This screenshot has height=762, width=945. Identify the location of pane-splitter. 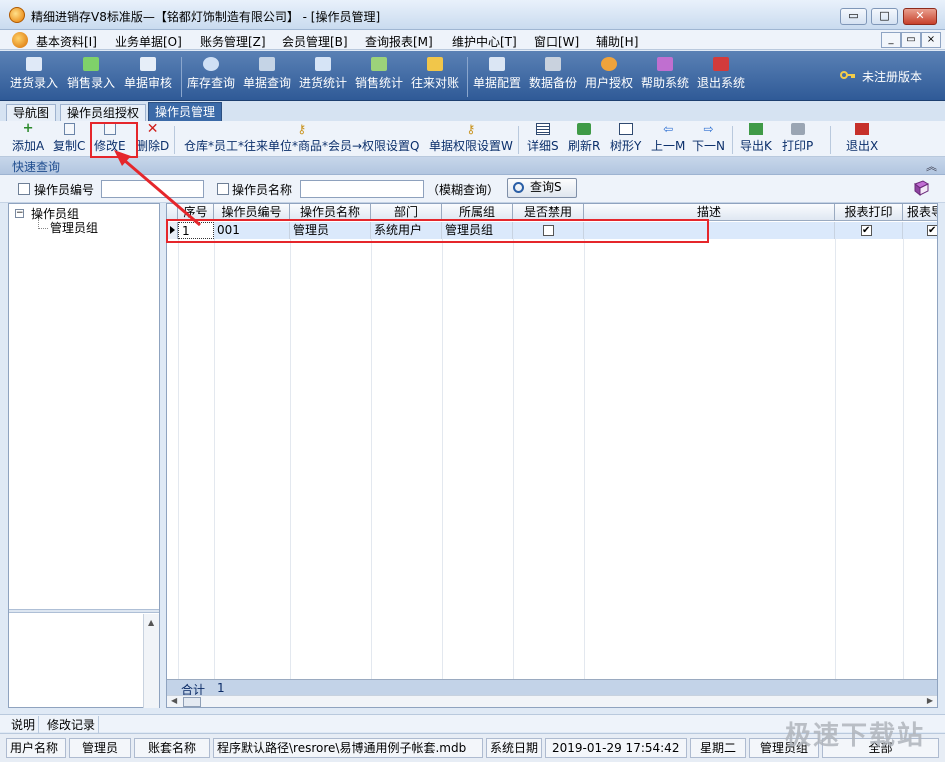
(84, 611).